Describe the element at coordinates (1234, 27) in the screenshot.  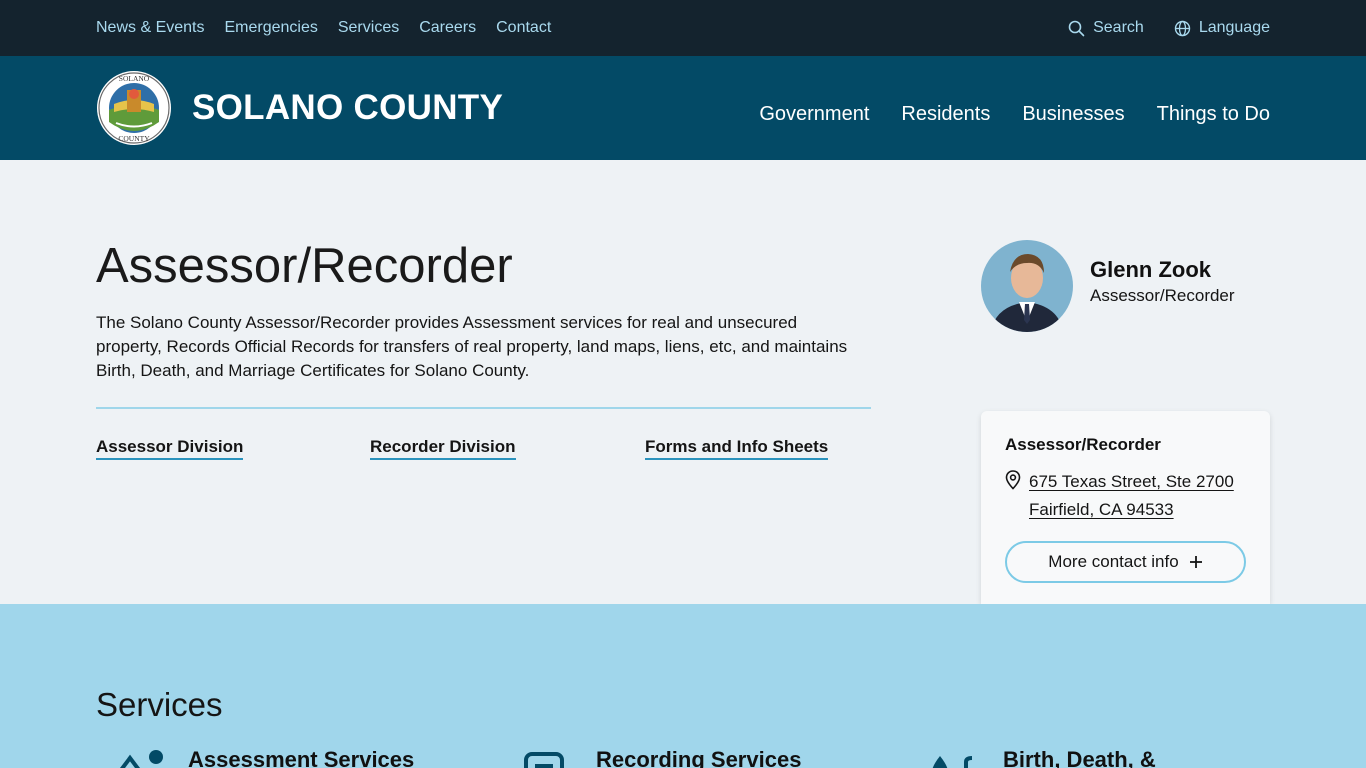
I see `language-label: Language` at that location.